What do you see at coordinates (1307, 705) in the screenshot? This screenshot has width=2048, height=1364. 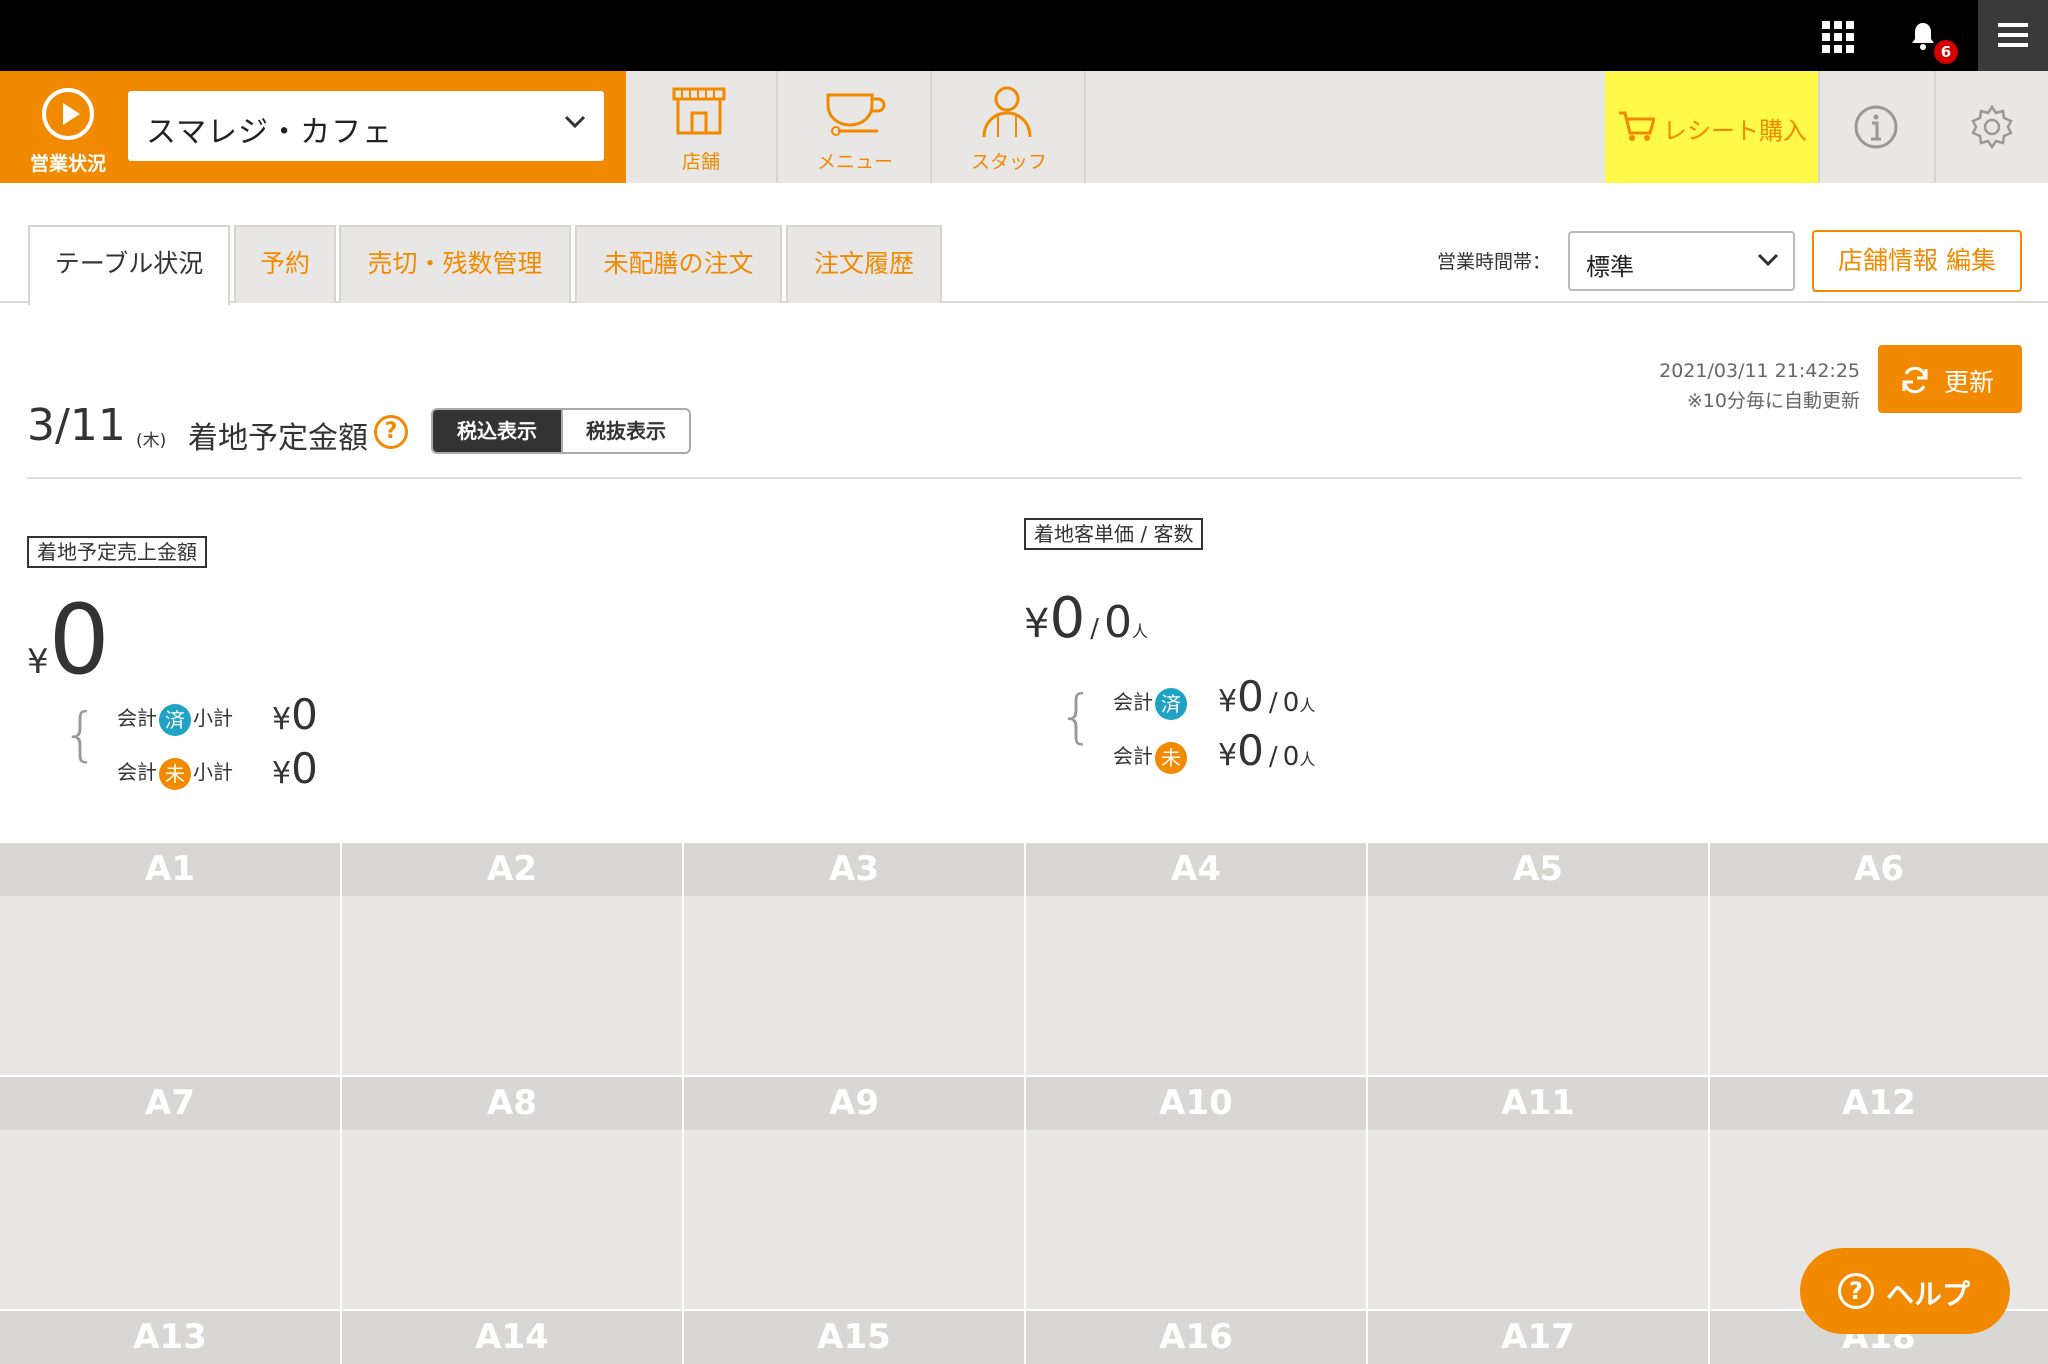 I see `person-unit: 人` at bounding box center [1307, 705].